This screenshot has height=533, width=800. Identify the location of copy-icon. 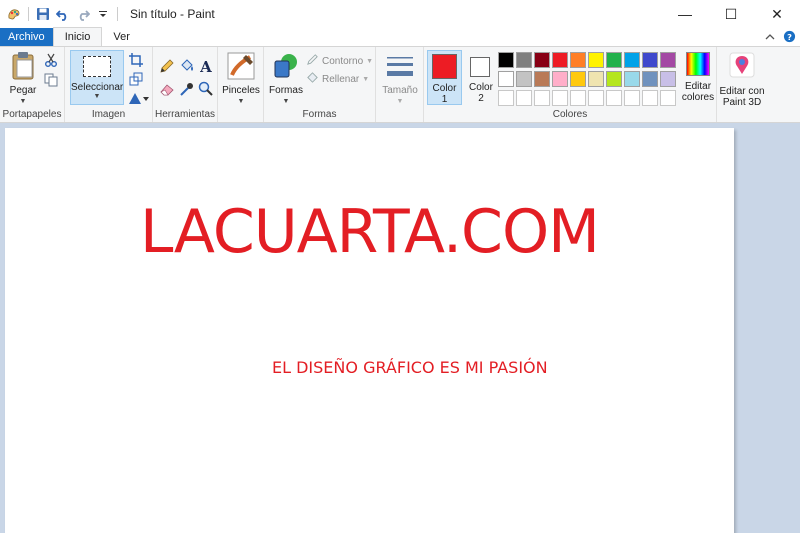
(51, 80).